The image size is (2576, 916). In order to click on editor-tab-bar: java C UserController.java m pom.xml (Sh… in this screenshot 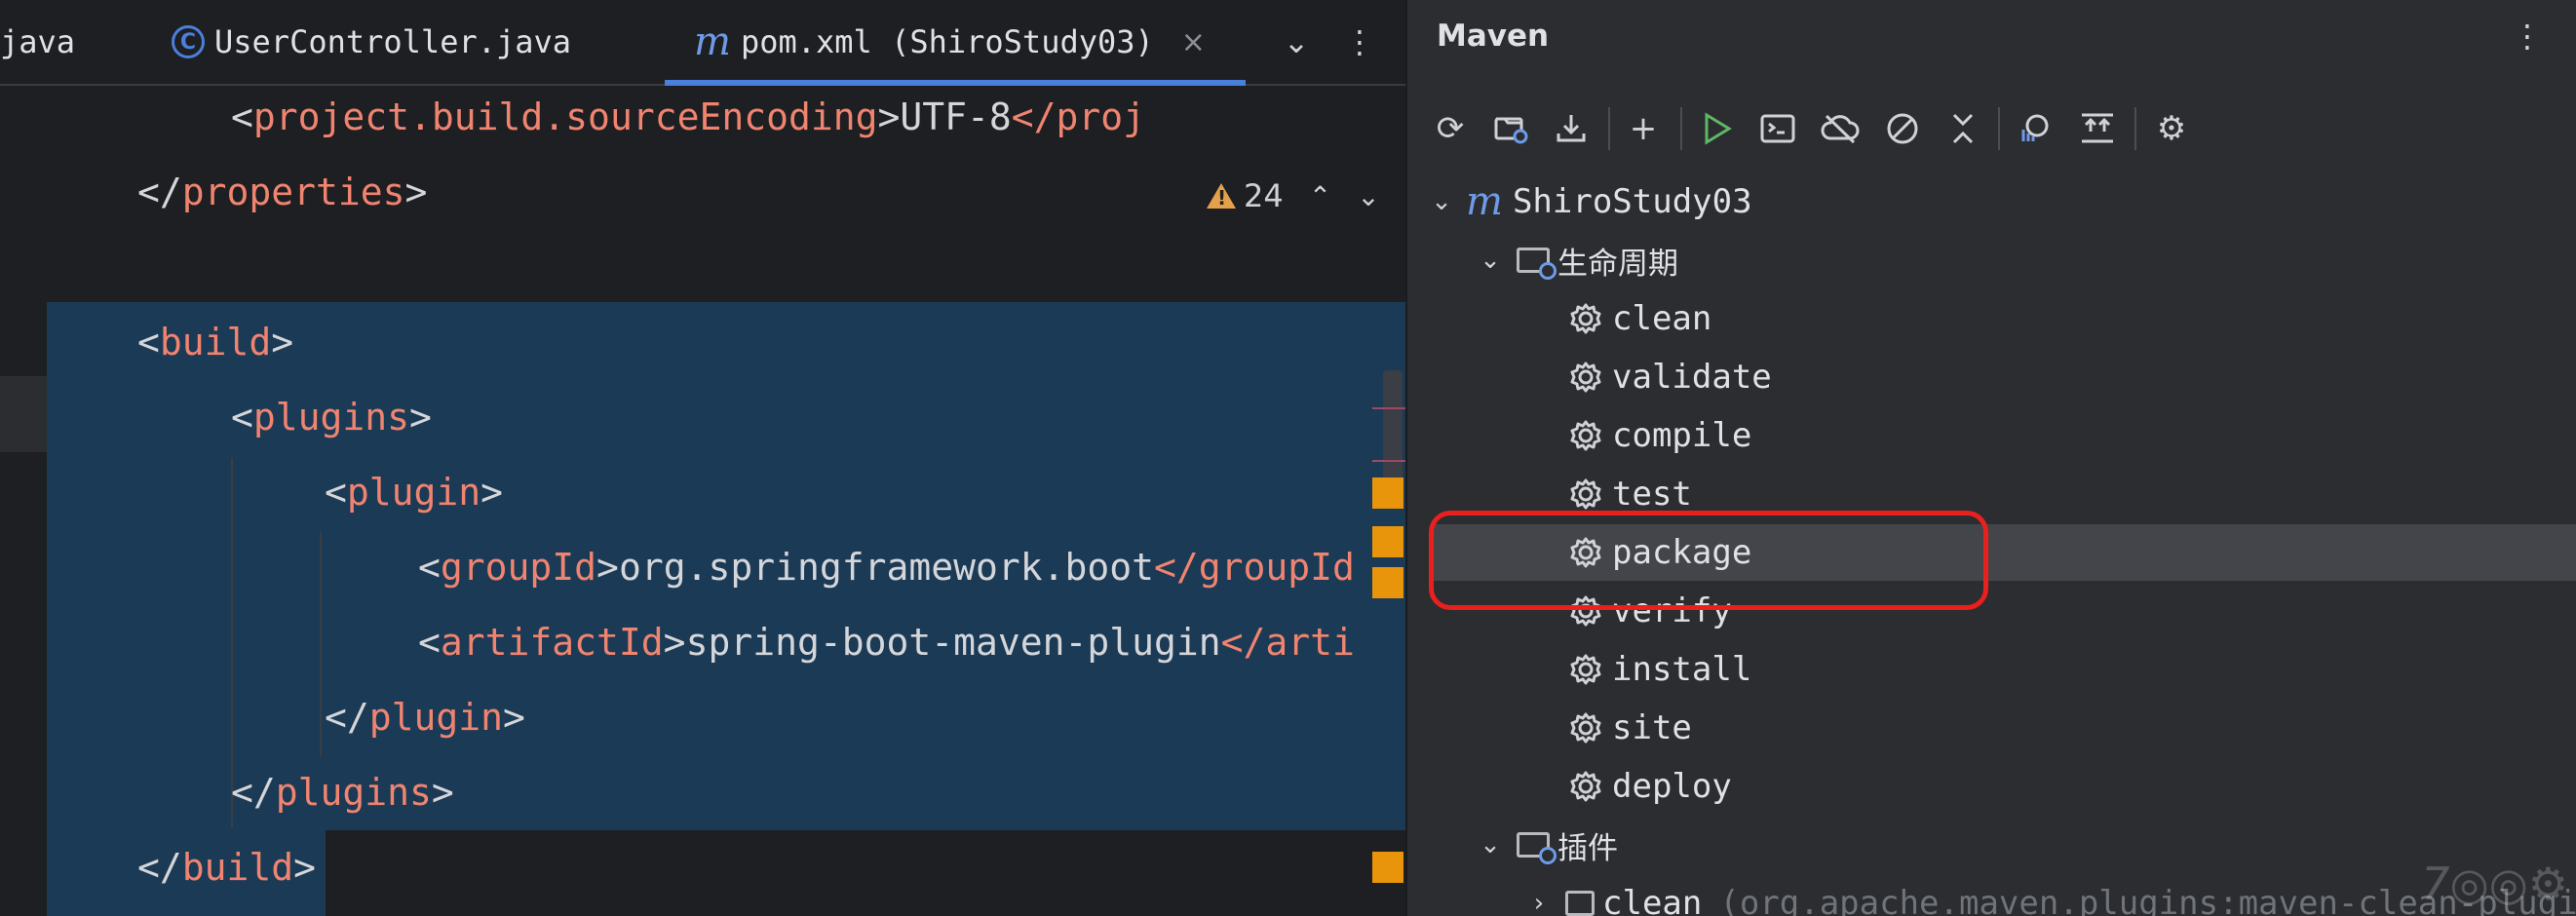, I will do `click(702, 43)`.